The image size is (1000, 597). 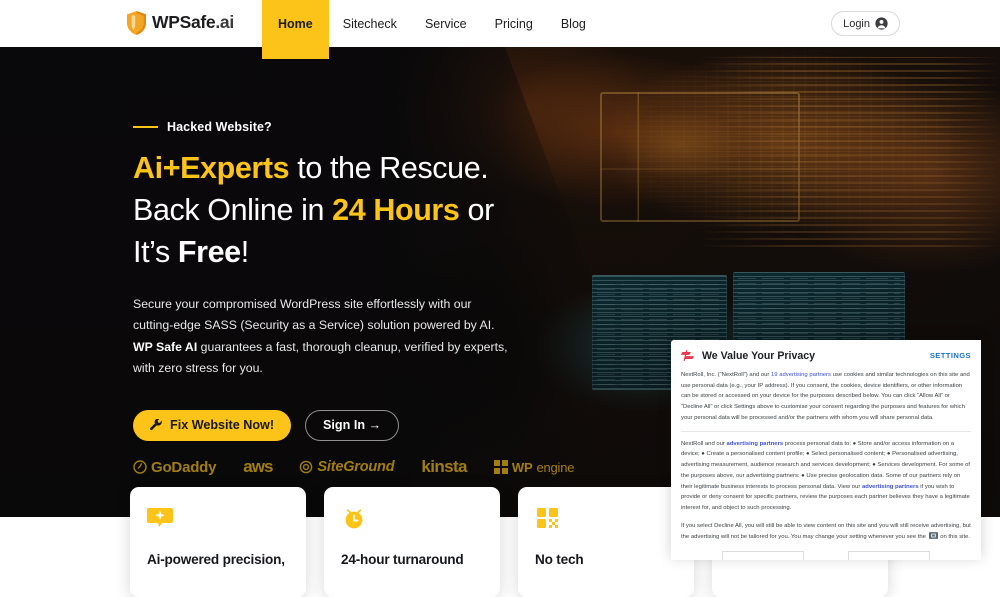 I want to click on feature-card-title: Ai-powered precision,, so click(x=216, y=559).